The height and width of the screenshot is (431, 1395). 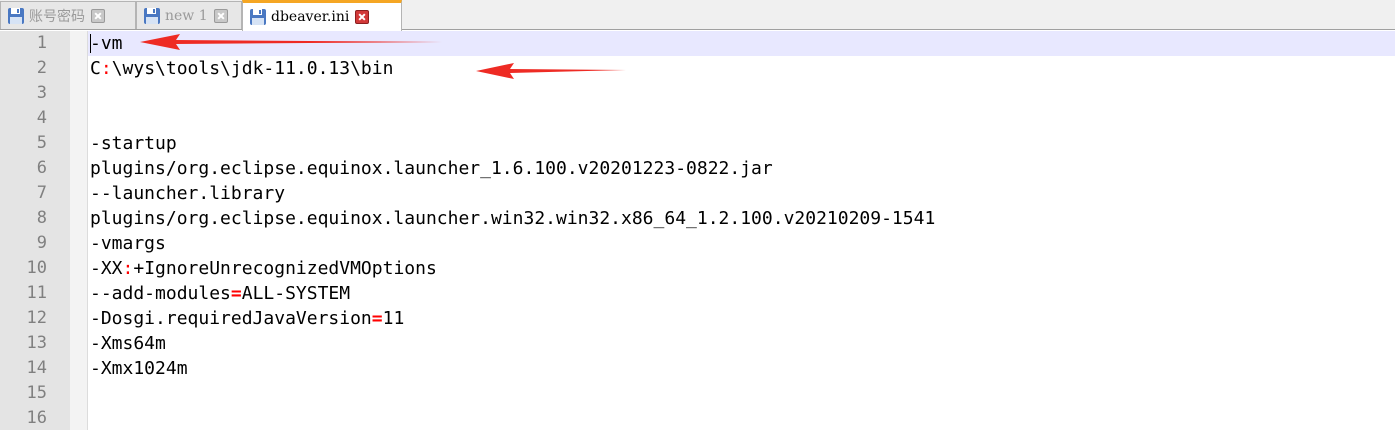 What do you see at coordinates (41, 243) in the screenshot?
I see `line-number: 9` at bounding box center [41, 243].